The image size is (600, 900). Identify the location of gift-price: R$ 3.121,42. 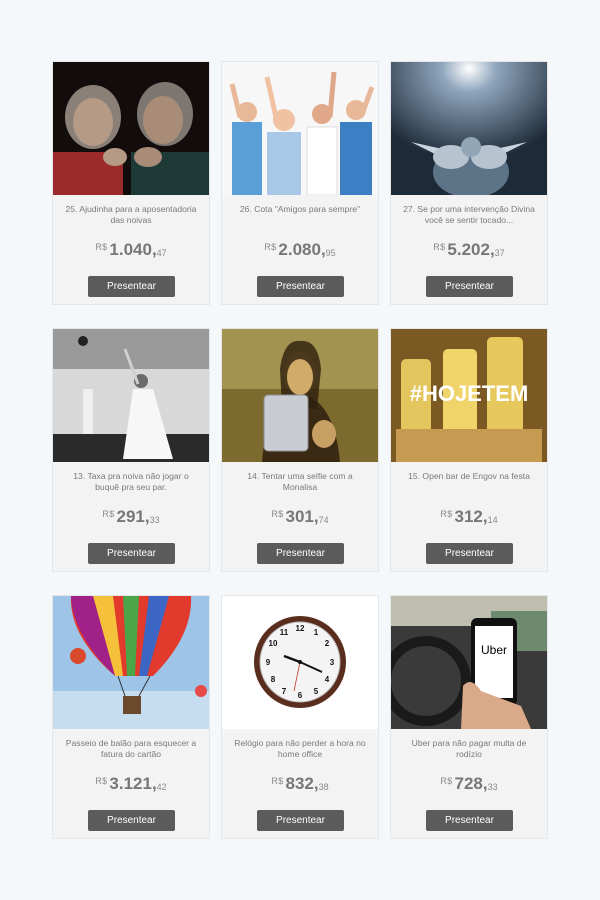
(131, 784).